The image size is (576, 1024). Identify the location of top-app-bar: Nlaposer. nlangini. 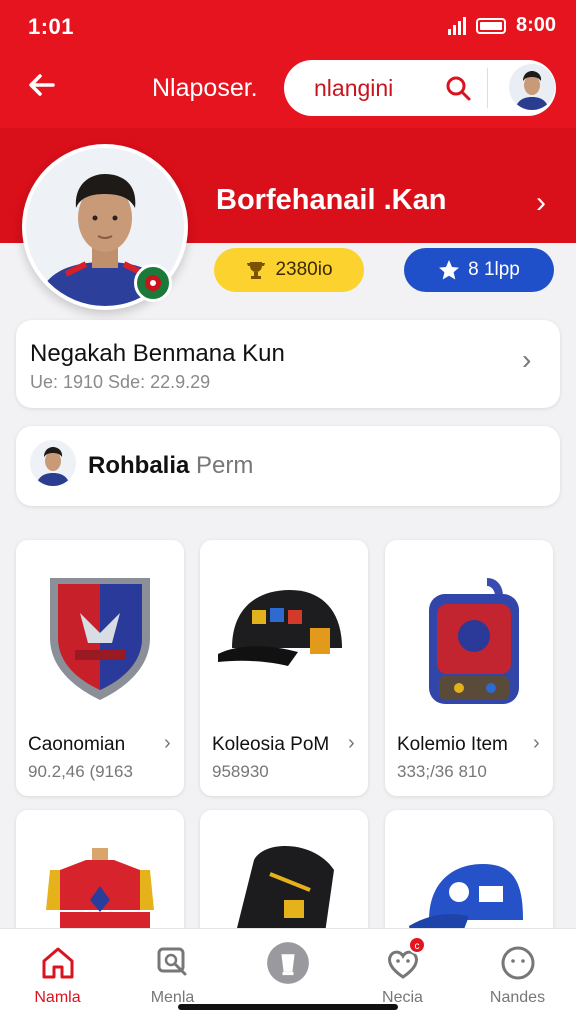
(288, 88).